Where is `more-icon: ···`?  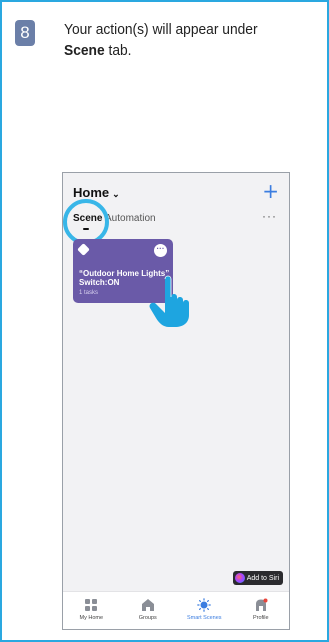
more-icon: ··· is located at coordinates (269, 216).